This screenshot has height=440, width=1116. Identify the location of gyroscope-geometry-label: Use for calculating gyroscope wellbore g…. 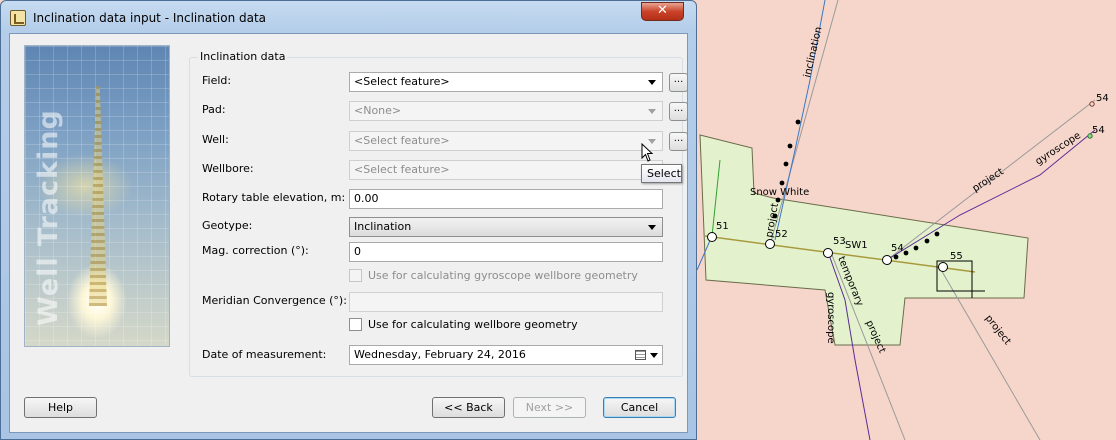
(503, 275).